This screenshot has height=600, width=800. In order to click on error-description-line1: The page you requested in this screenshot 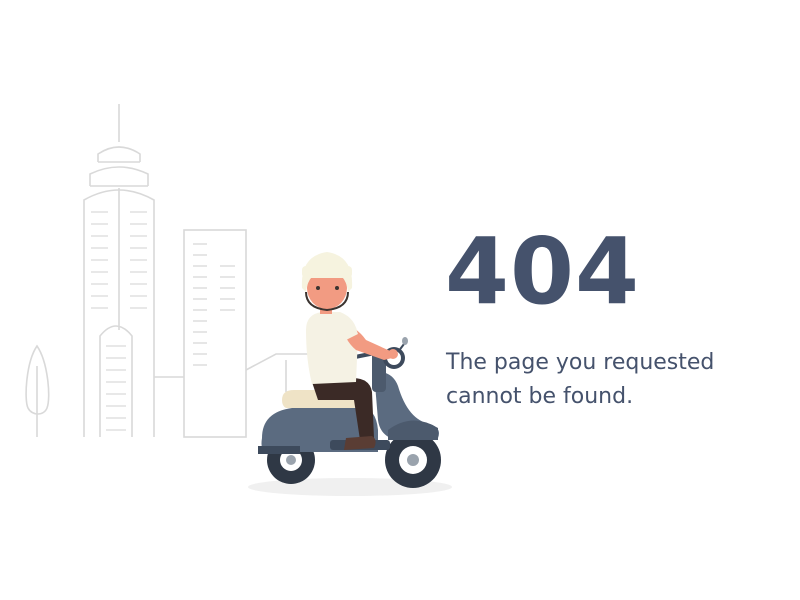, I will do `click(580, 362)`.